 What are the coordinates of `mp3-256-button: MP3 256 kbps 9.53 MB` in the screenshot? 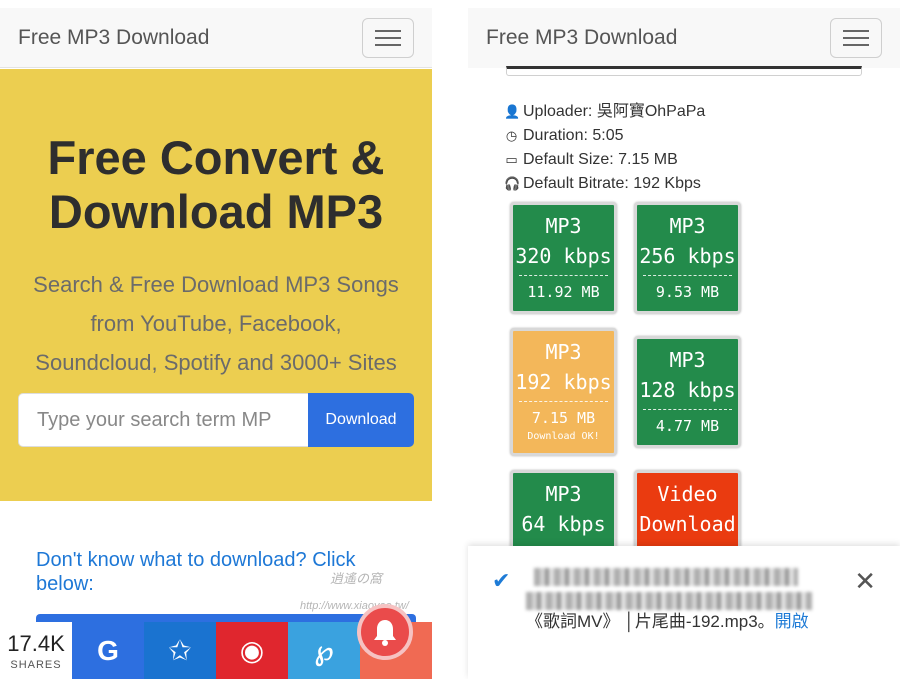 It's located at (687, 258).